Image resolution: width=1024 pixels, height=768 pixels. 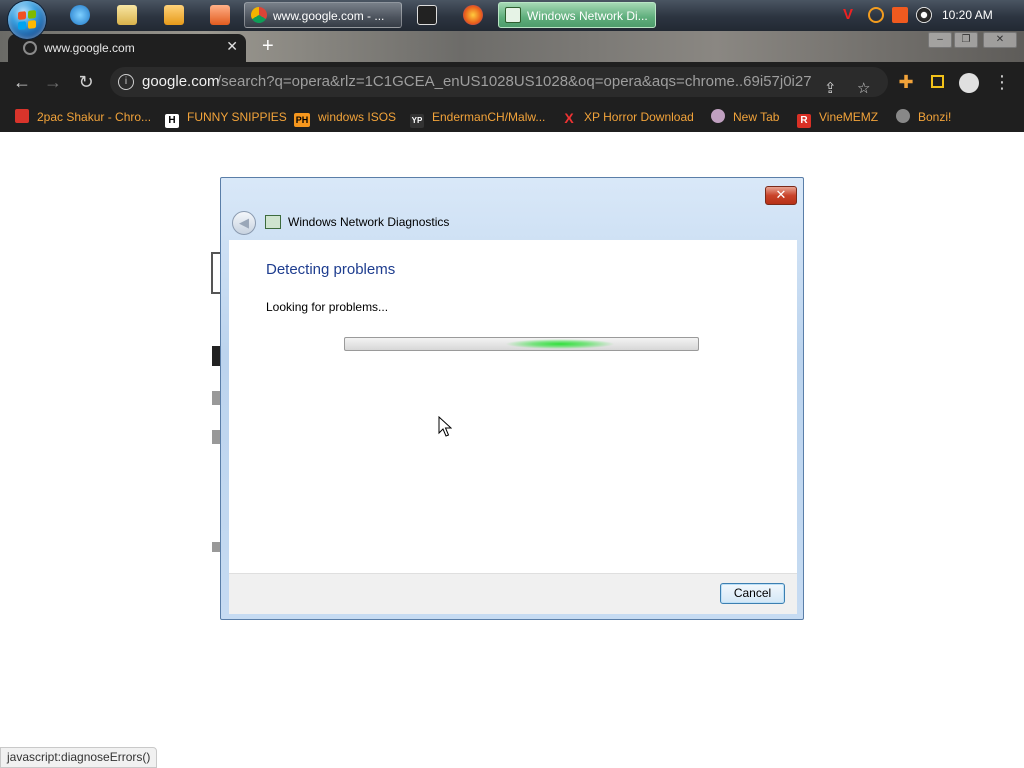 I want to click on menu-kebab-icon: ⋮, so click(x=1002, y=82).